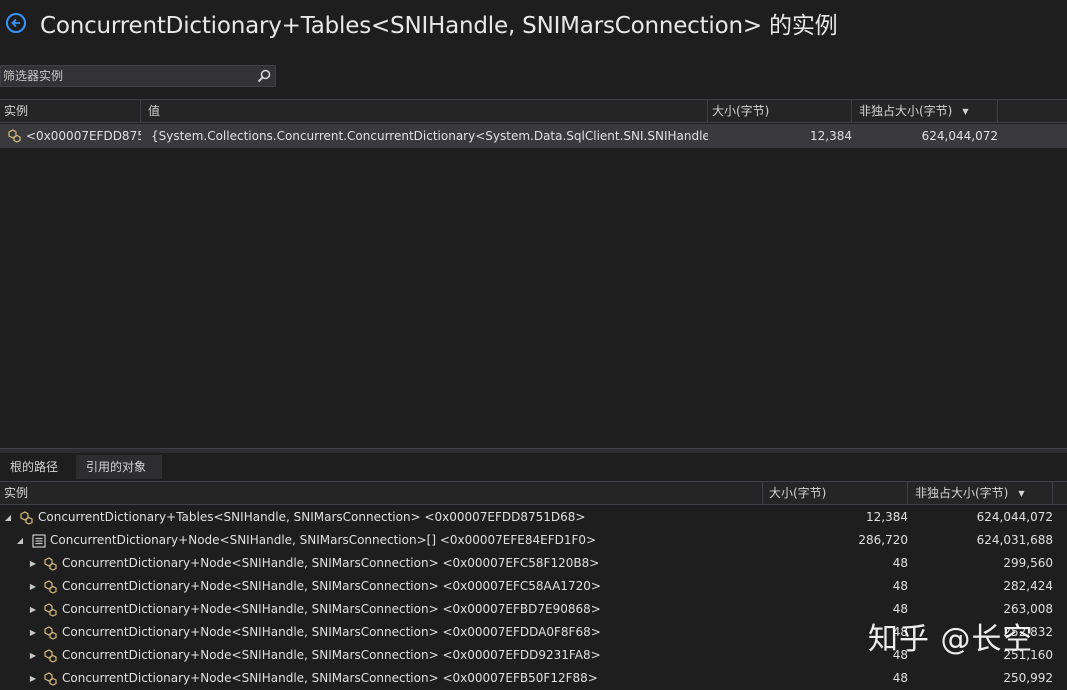 The height and width of the screenshot is (690, 1067). I want to click on tab-referenced-objects: 引用的对象, so click(119, 467).